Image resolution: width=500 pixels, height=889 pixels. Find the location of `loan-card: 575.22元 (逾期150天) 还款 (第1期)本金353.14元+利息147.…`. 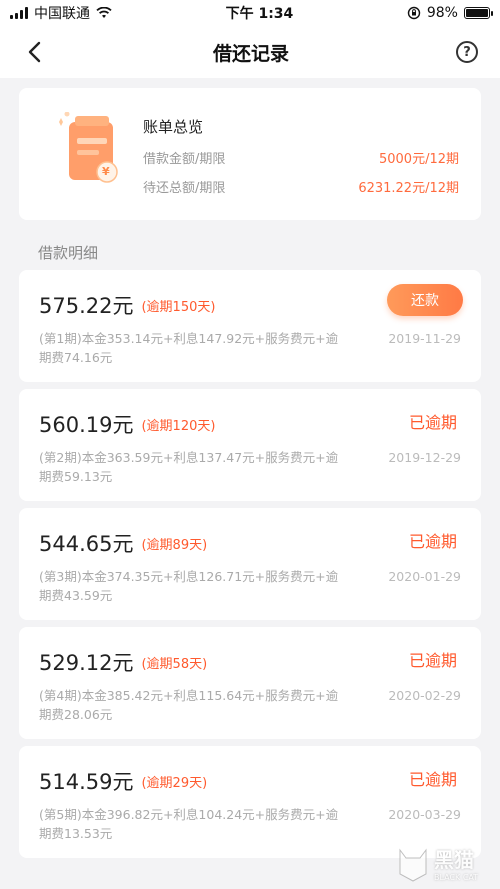

loan-card: 575.22元 (逾期150天) 还款 (第1期)本金353.14元+利息147.… is located at coordinates (250, 326).